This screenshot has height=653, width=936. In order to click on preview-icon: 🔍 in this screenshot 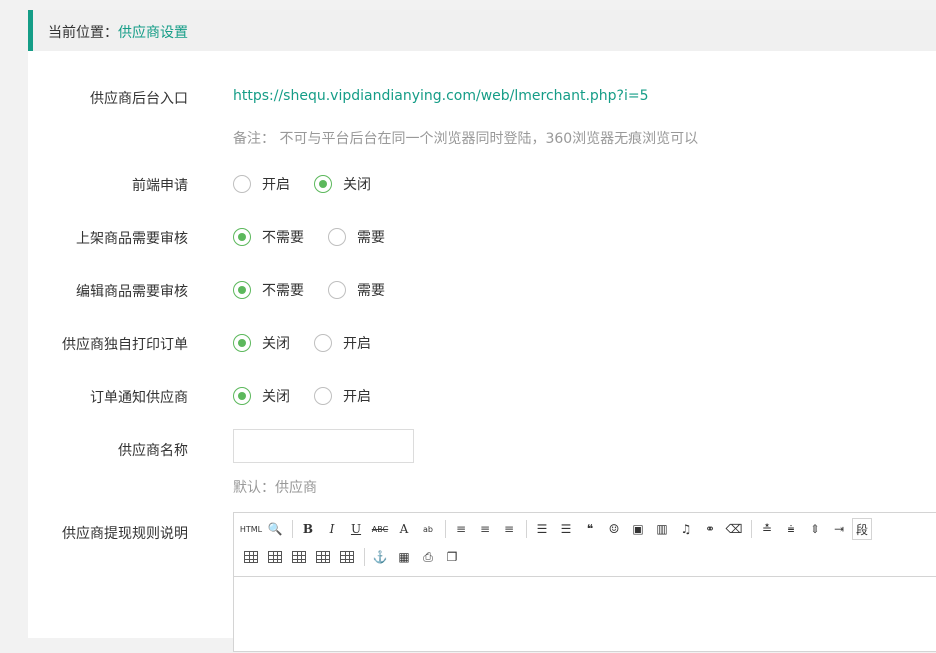, I will do `click(275, 529)`.